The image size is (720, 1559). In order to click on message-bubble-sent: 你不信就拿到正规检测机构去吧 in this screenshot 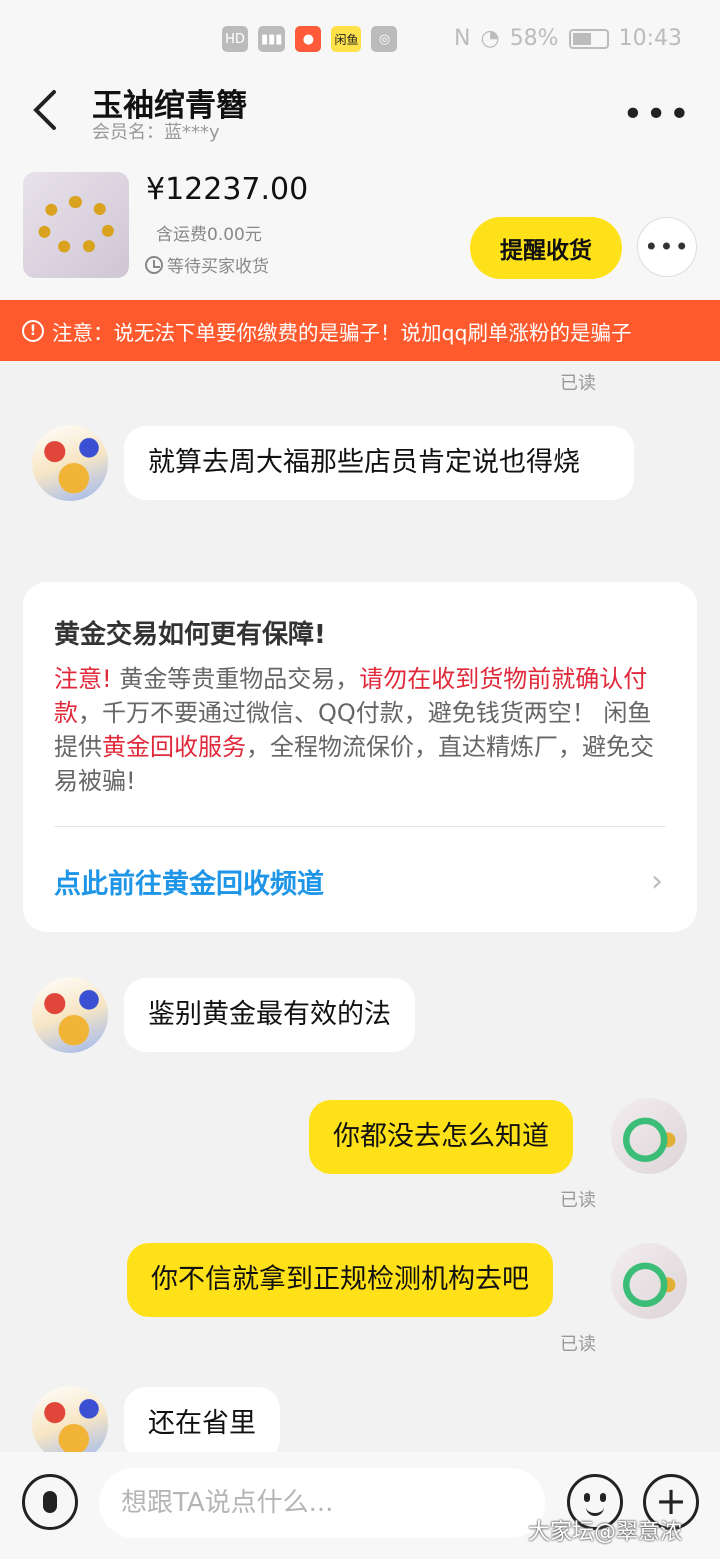, I will do `click(340, 1280)`.